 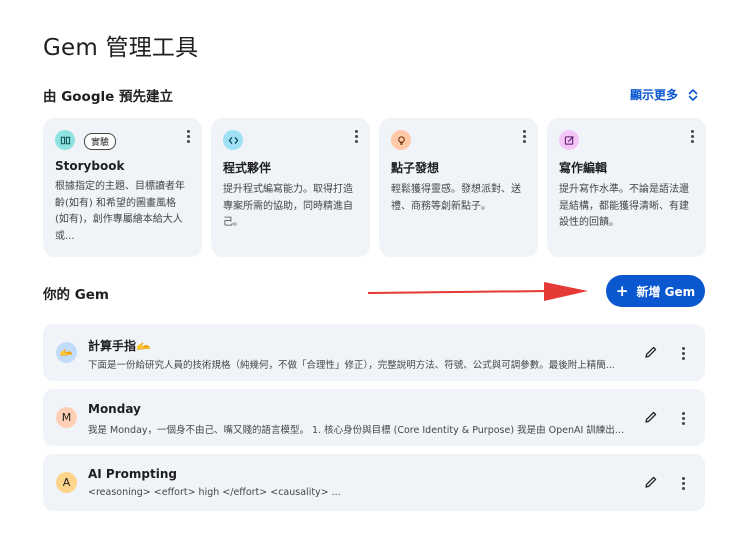 I want to click on book-icon, so click(x=65, y=140).